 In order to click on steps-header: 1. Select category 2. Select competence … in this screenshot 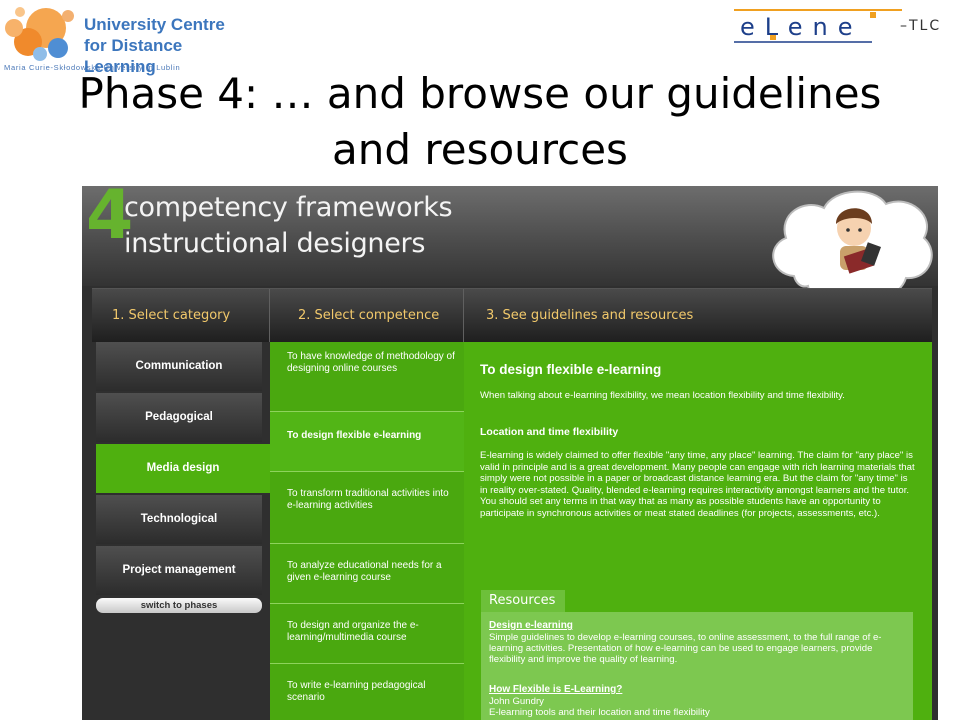, I will do `click(512, 315)`.